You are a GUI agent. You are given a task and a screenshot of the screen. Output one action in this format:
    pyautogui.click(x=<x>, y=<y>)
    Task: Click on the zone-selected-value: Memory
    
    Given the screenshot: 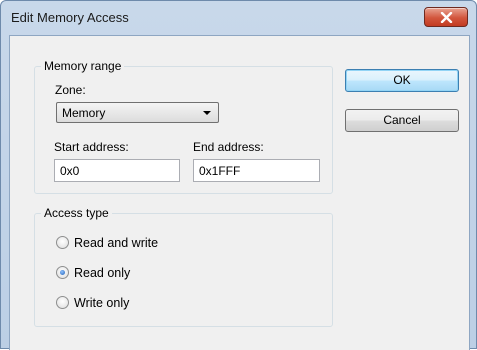 What is the action you would take?
    pyautogui.click(x=84, y=113)
    